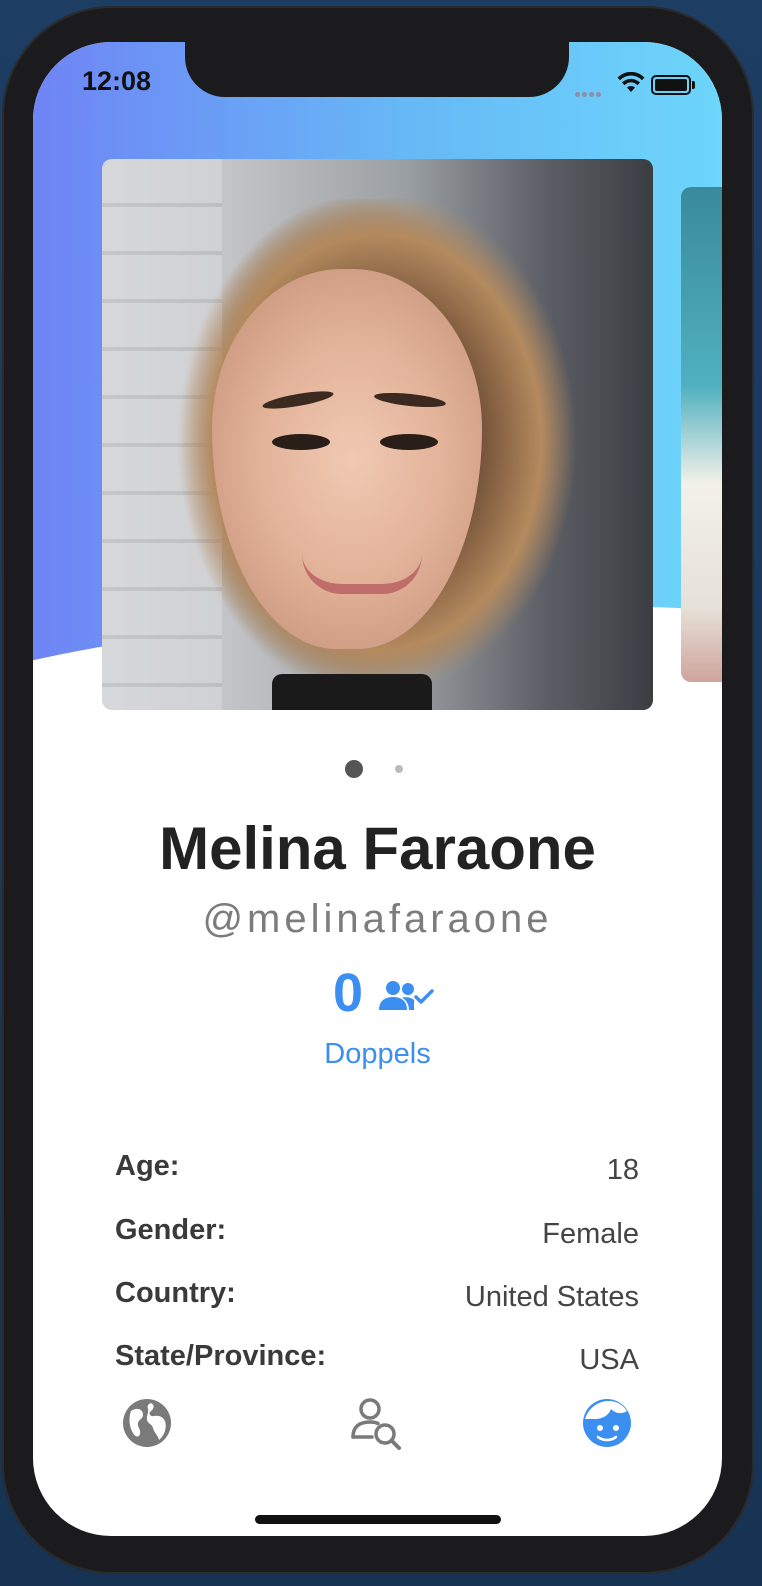 This screenshot has width=762, height=1586. What do you see at coordinates (377, 1170) in the screenshot?
I see `info-row-age: Age: 18` at bounding box center [377, 1170].